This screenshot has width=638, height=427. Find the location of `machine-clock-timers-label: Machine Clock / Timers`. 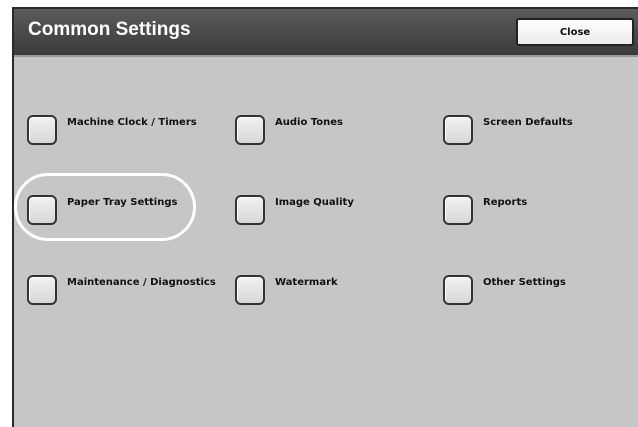

machine-clock-timers-label: Machine Clock / Timers is located at coordinates (132, 122).